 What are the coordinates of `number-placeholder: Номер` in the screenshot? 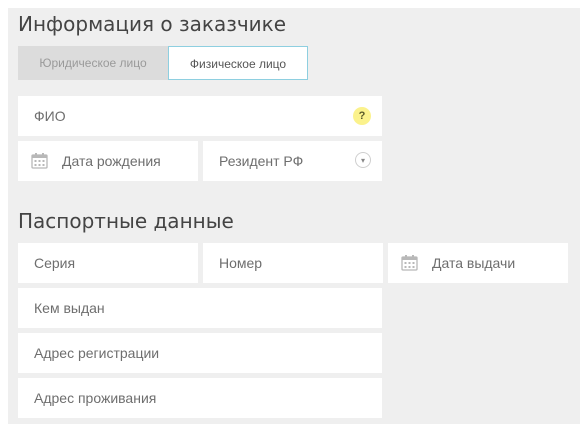 It's located at (241, 263).